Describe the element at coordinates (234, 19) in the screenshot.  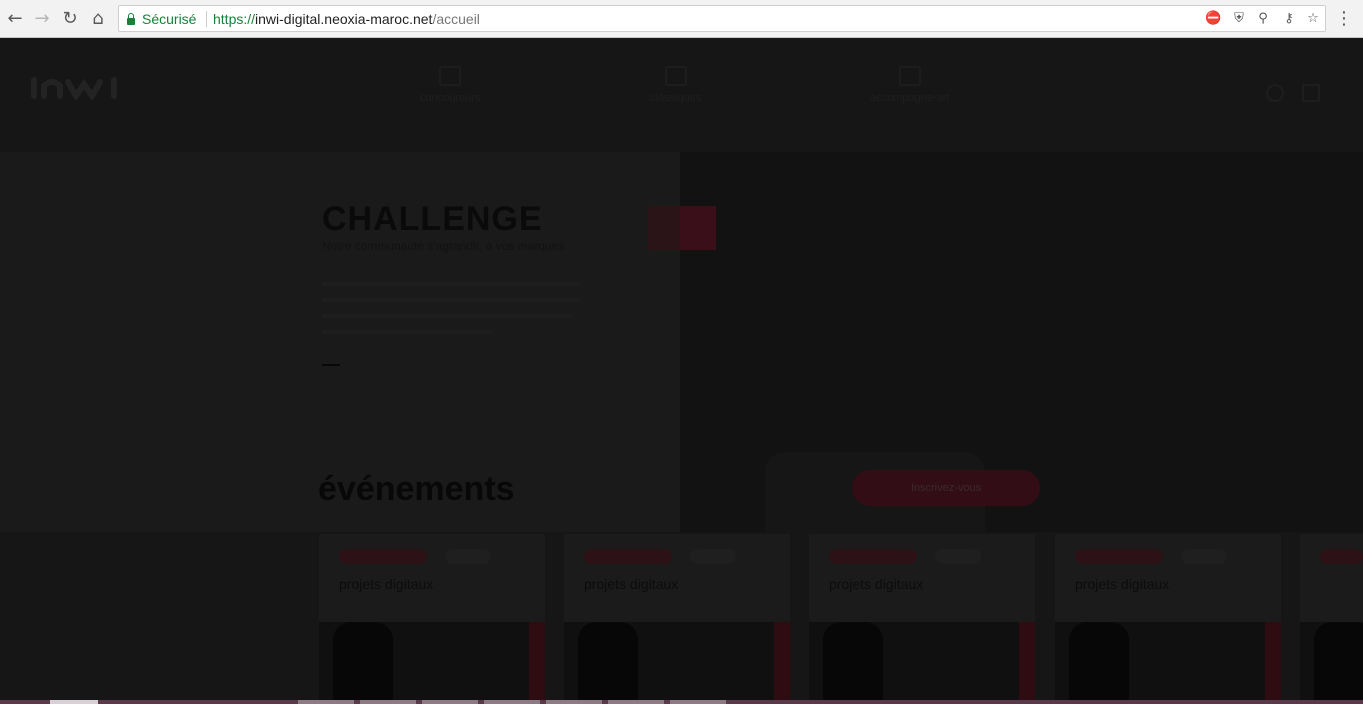
I see `url-scheme: https://` at that location.